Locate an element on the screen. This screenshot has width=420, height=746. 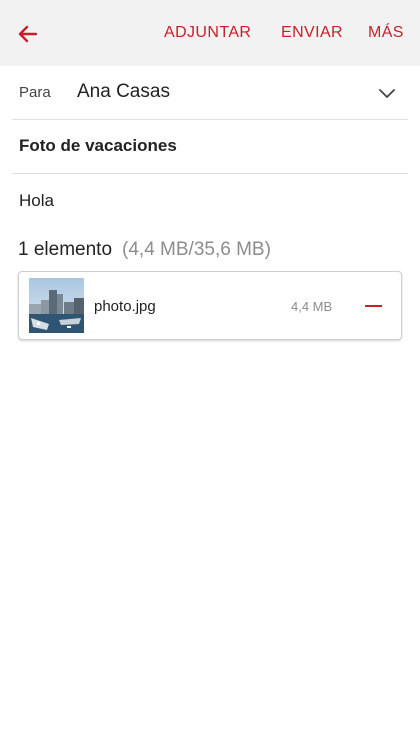
attachment-summary: 1 elemento (4,4 MB/35,6 MB) is located at coordinates (144, 250).